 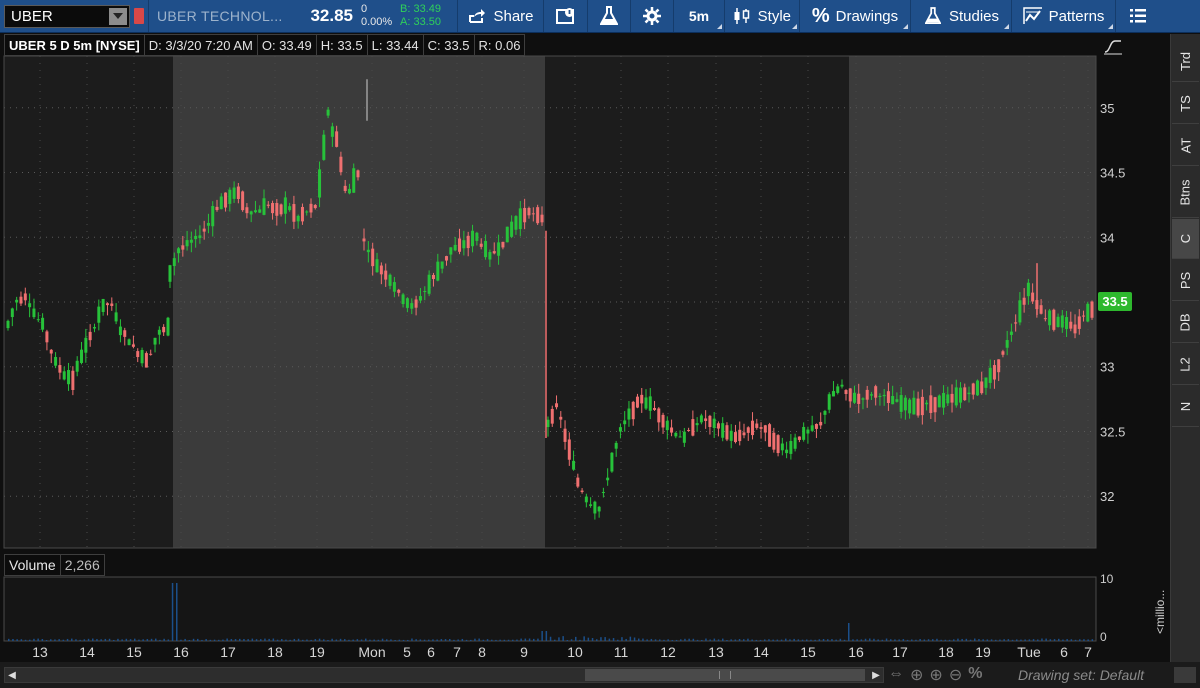 What do you see at coordinates (1185, 281) in the screenshot?
I see `sidebar-item-ps: PS` at bounding box center [1185, 281].